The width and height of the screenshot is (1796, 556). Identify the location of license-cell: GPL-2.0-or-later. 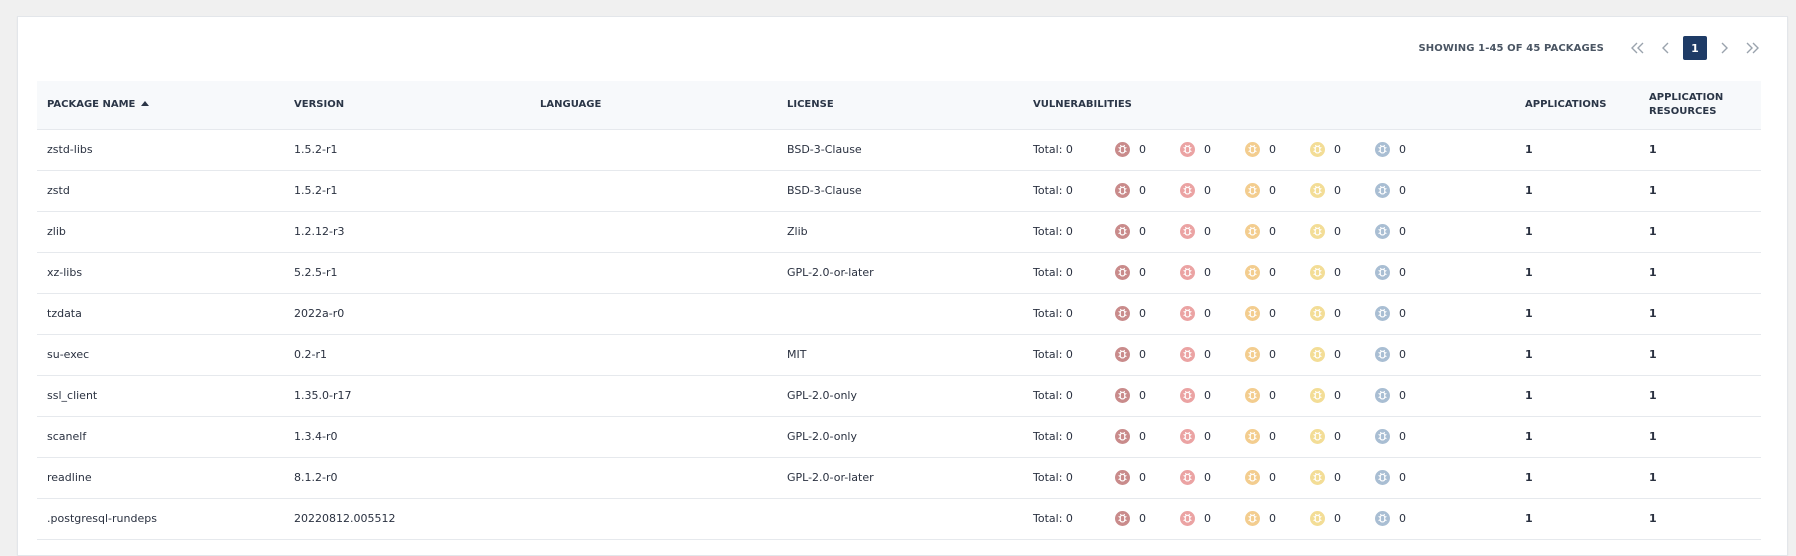
(900, 478).